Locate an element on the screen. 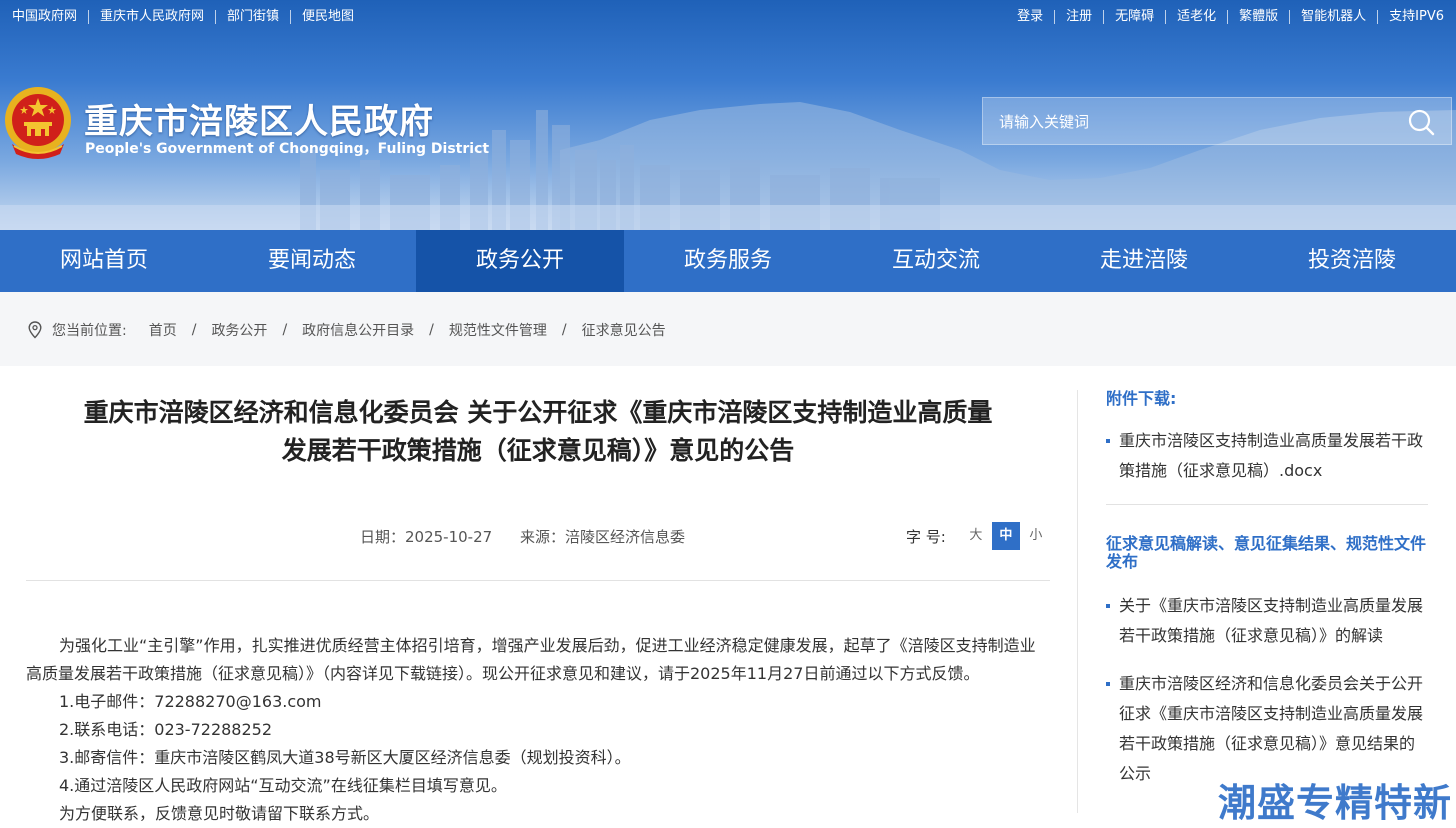  search-icon is located at coordinates (1421, 122).